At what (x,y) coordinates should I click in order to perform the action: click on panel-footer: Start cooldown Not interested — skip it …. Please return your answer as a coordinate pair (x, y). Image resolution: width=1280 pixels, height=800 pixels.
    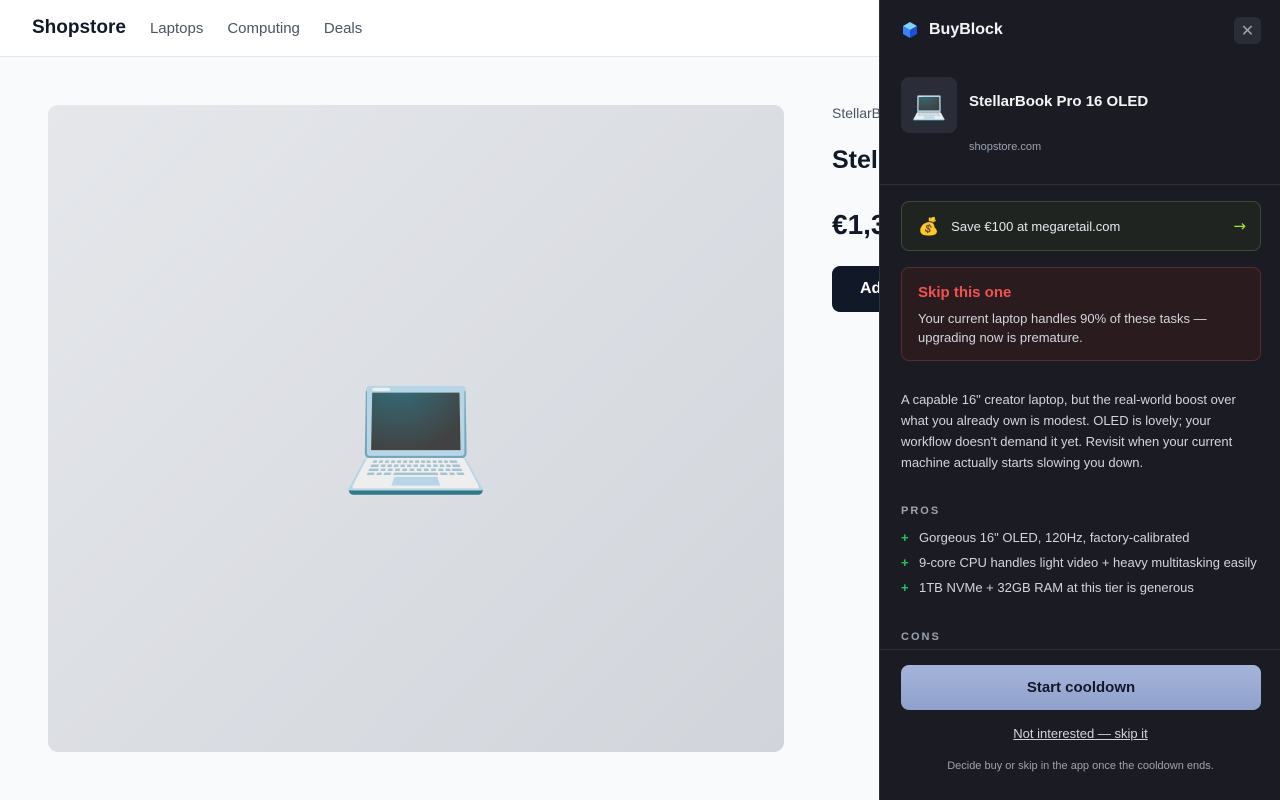
    Looking at the image, I should click on (1080, 724).